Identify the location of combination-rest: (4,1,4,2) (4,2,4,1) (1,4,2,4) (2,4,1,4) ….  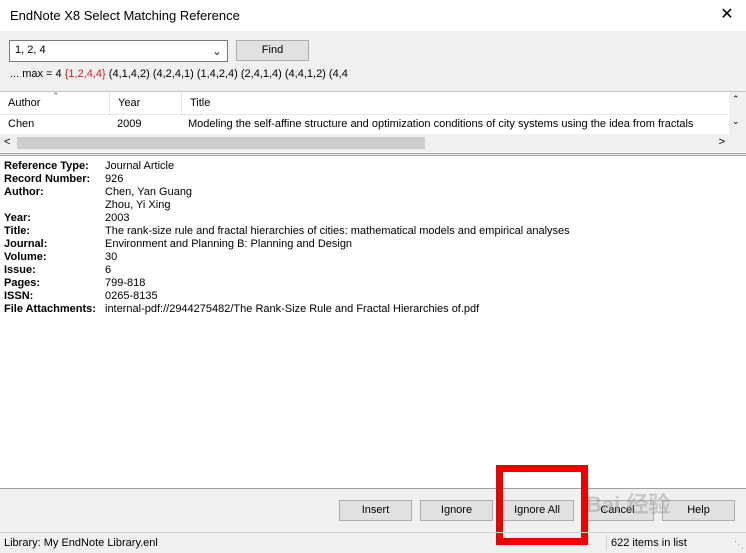
(228, 74).